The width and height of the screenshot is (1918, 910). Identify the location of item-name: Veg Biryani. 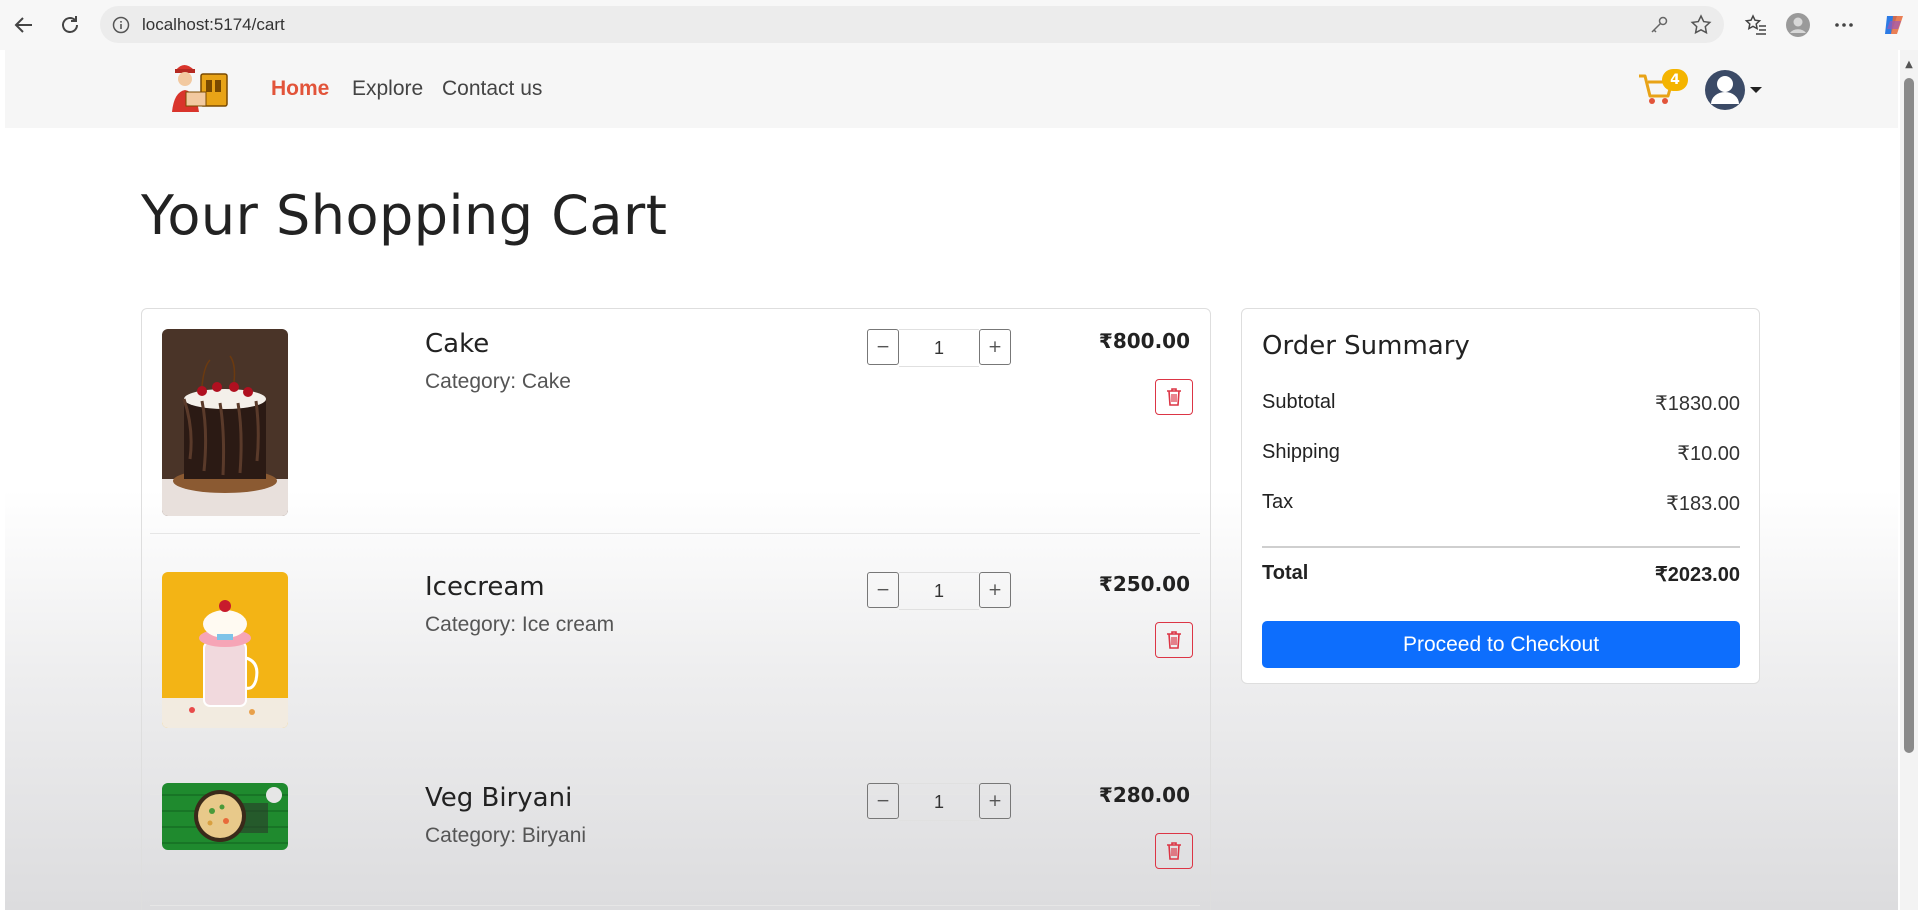
(499, 798).